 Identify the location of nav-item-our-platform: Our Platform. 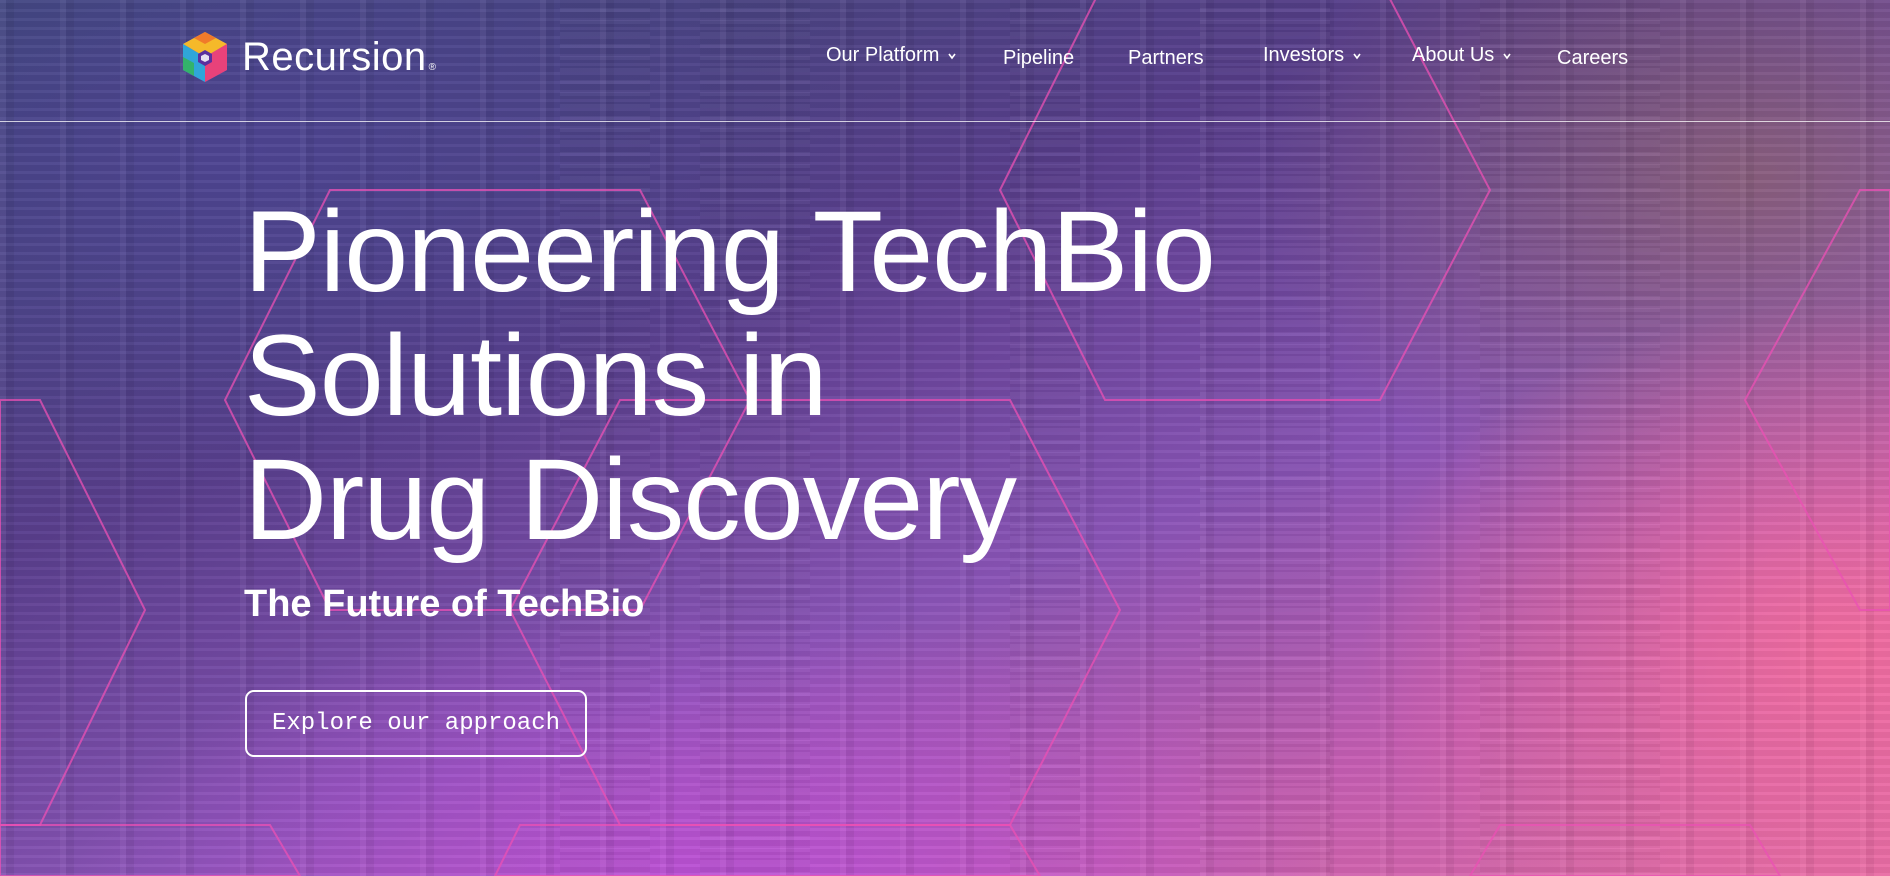
(891, 55).